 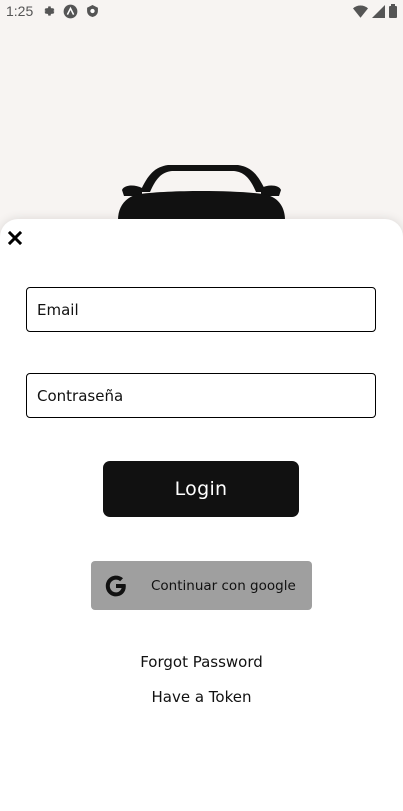 I want to click on car-silhouette-icon, so click(x=201, y=192).